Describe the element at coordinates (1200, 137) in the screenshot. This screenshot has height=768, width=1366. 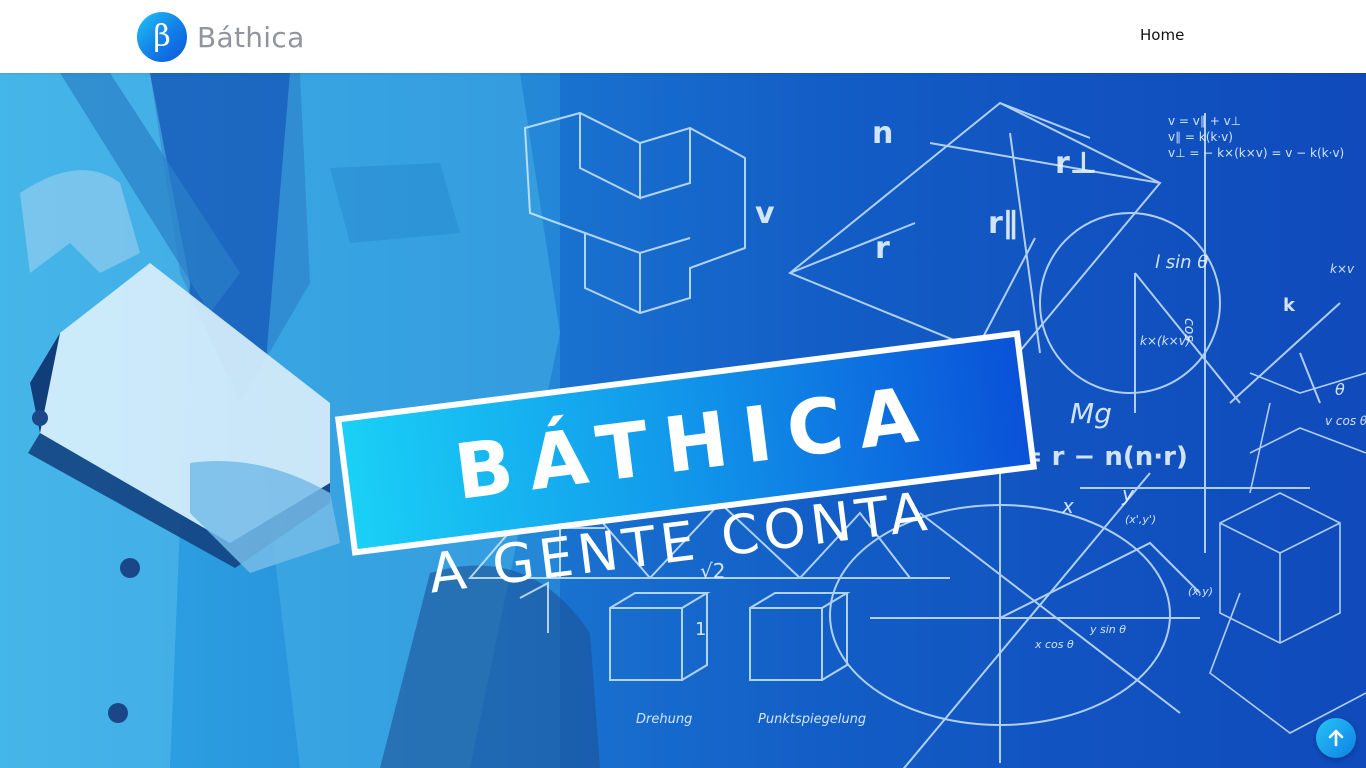
I see `svg-text: v∥ = k(k·v)` at that location.